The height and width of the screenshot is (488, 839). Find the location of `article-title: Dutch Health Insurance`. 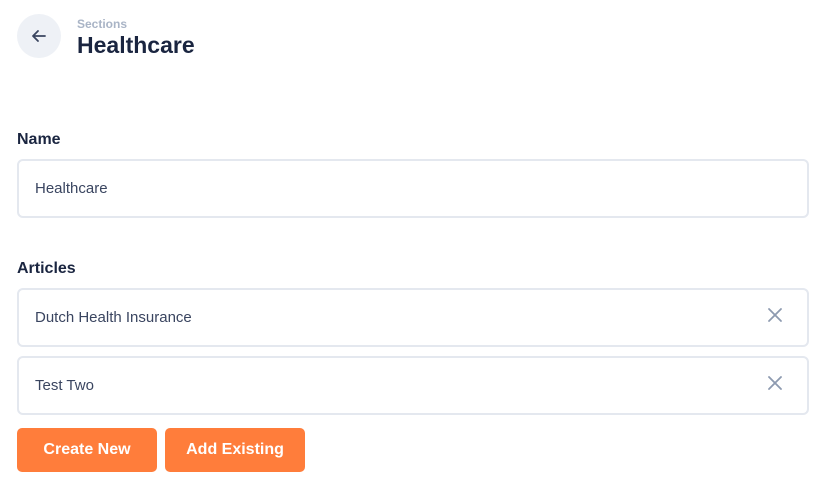

article-title: Dutch Health Insurance is located at coordinates (113, 317).